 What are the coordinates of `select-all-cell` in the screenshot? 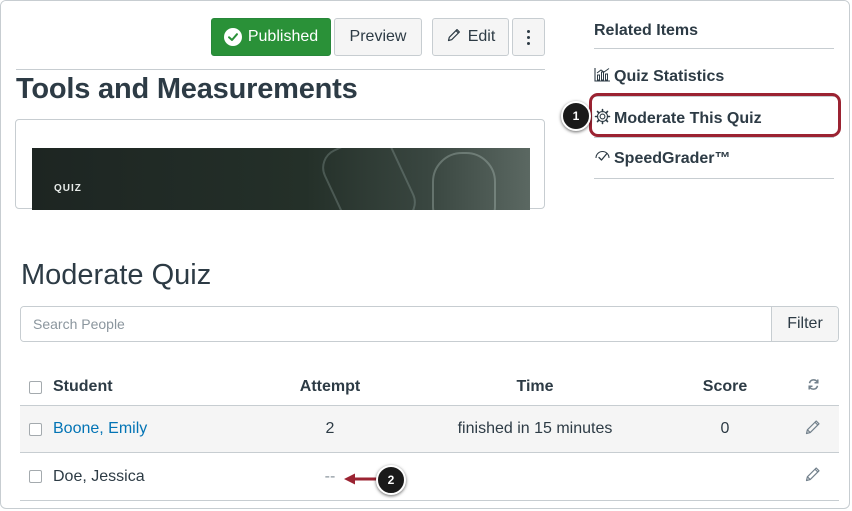 It's located at (35, 387).